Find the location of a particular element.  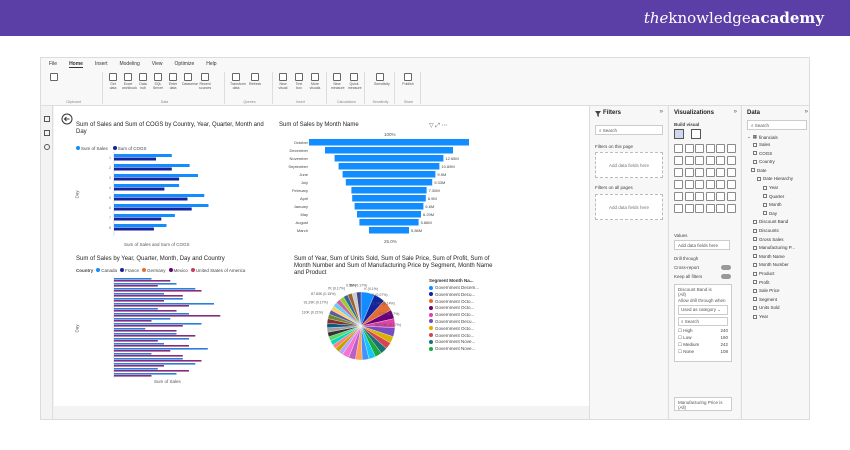

sql-server-button: SQL Server is located at coordinates (158, 81).